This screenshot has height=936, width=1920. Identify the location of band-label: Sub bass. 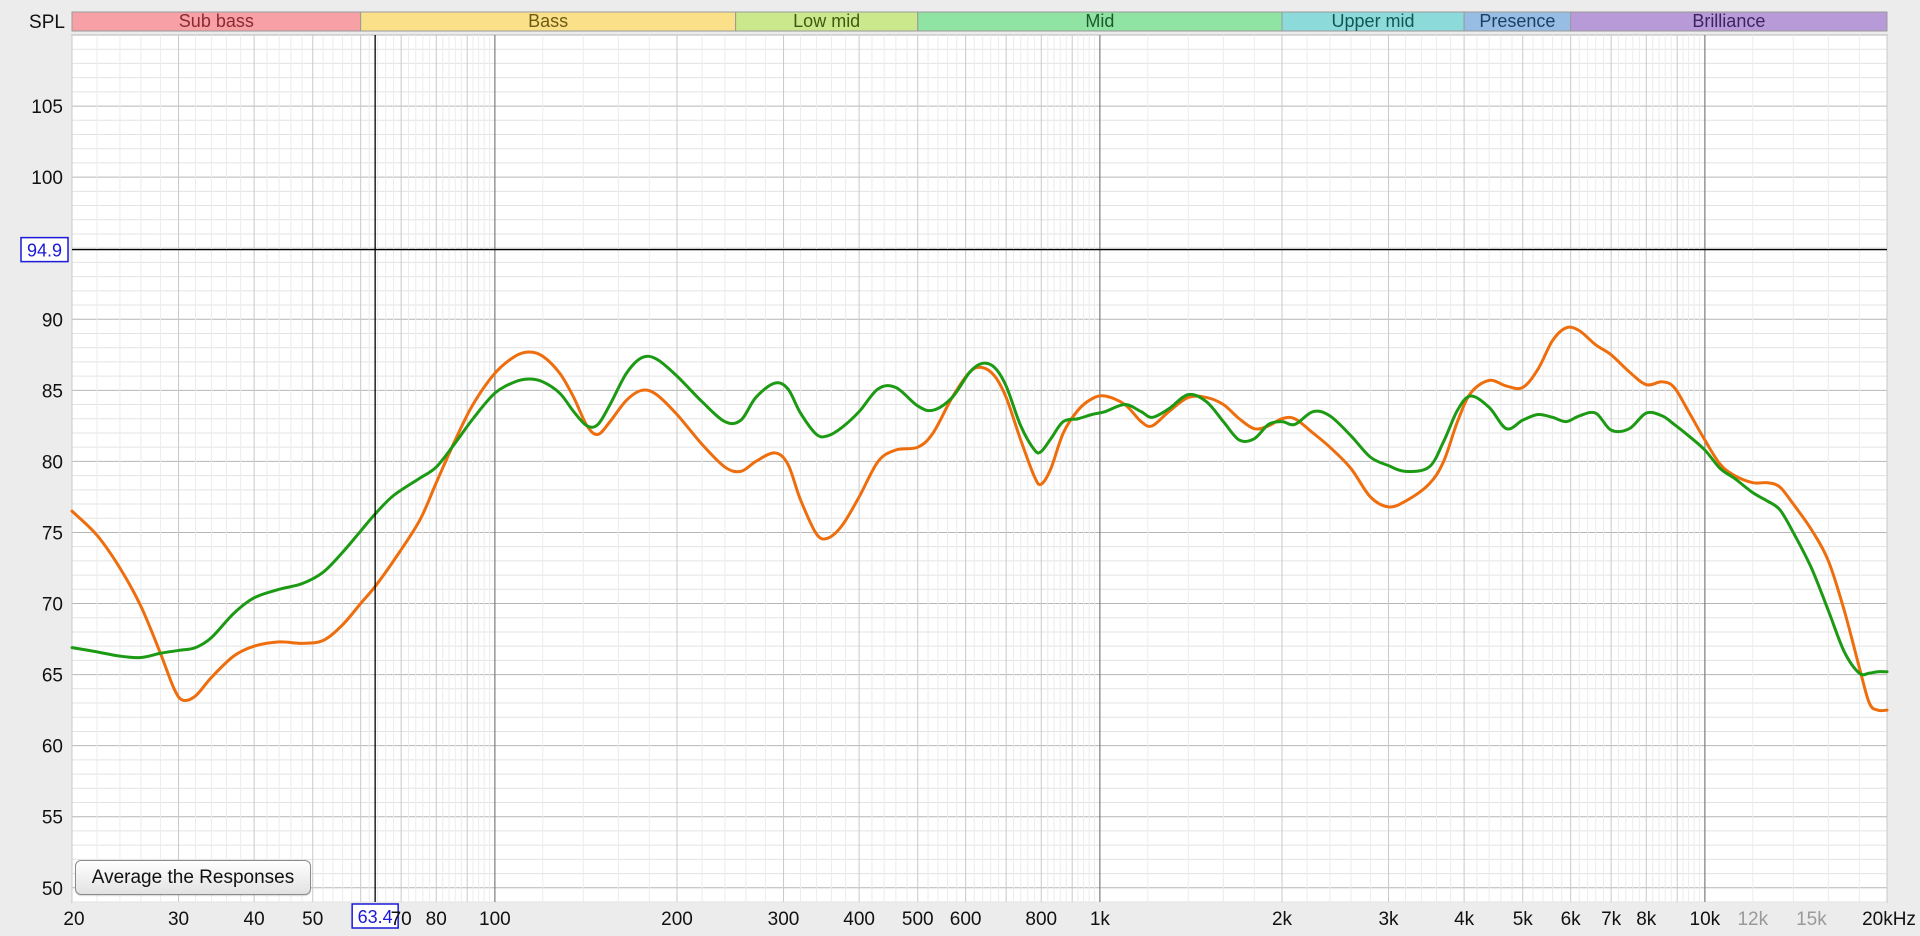
(216, 21).